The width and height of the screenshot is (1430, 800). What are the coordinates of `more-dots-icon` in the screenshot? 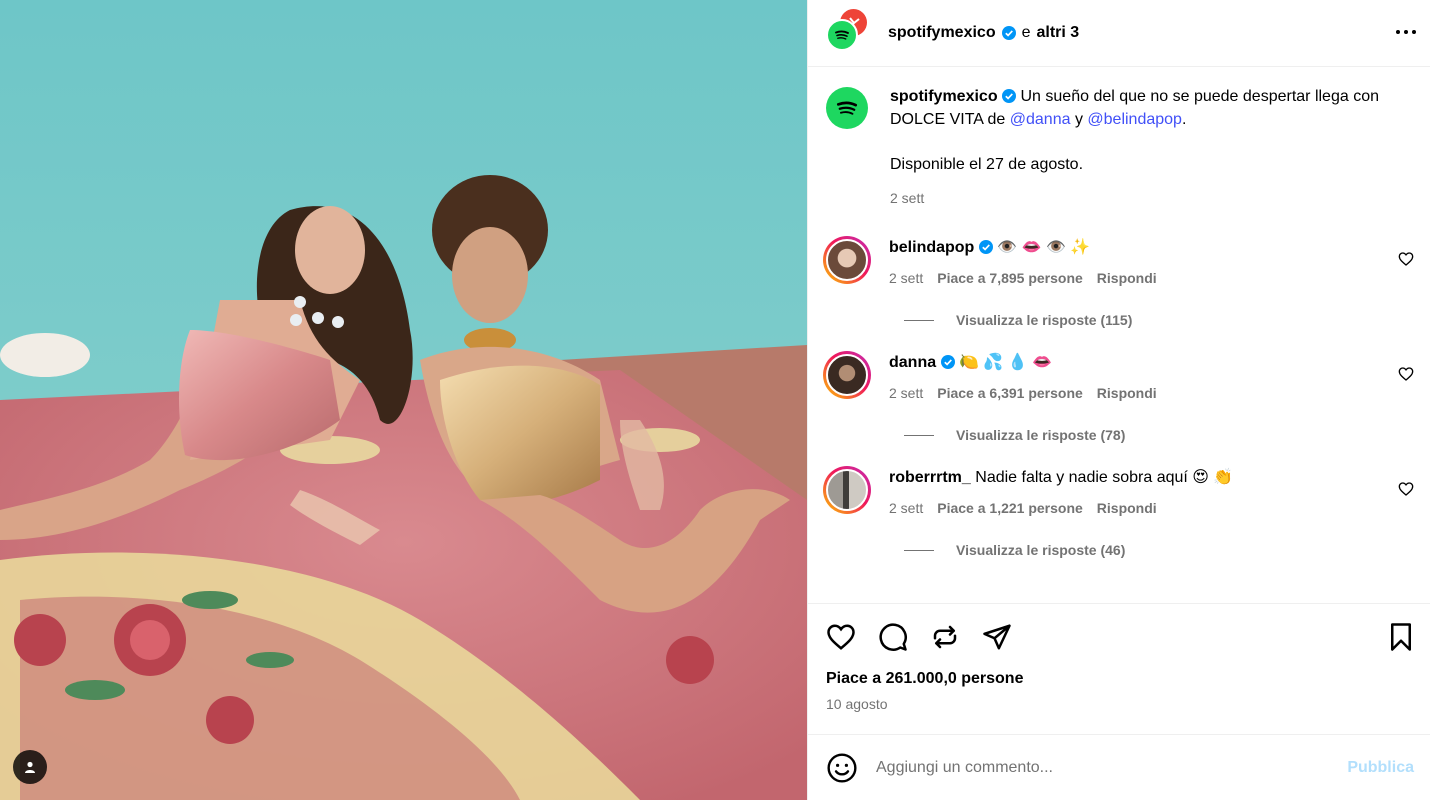 It's located at (1406, 32).